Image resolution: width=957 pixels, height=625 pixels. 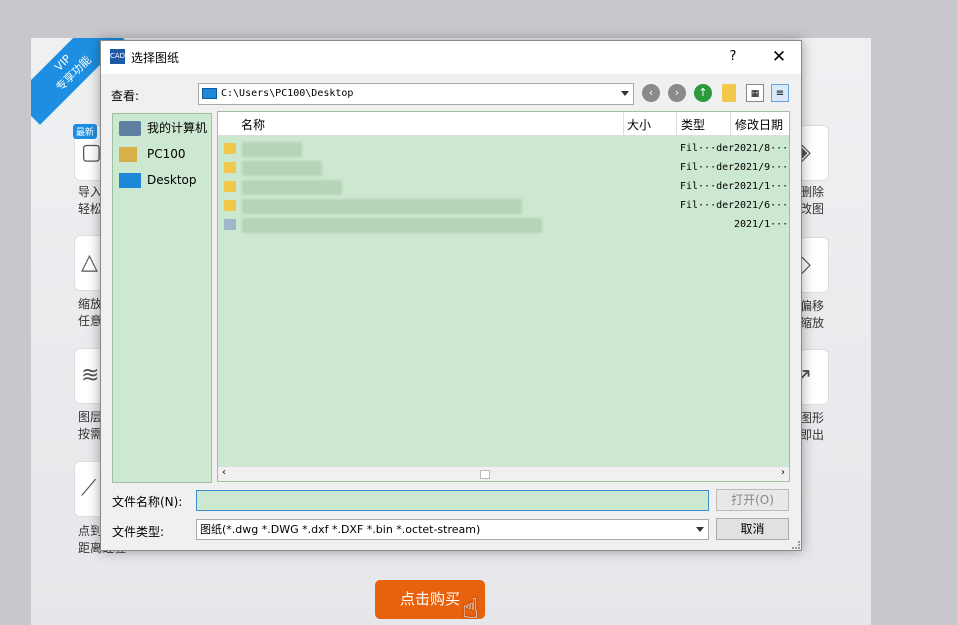 What do you see at coordinates (117, 56) in the screenshot?
I see `app-icon: CAD` at bounding box center [117, 56].